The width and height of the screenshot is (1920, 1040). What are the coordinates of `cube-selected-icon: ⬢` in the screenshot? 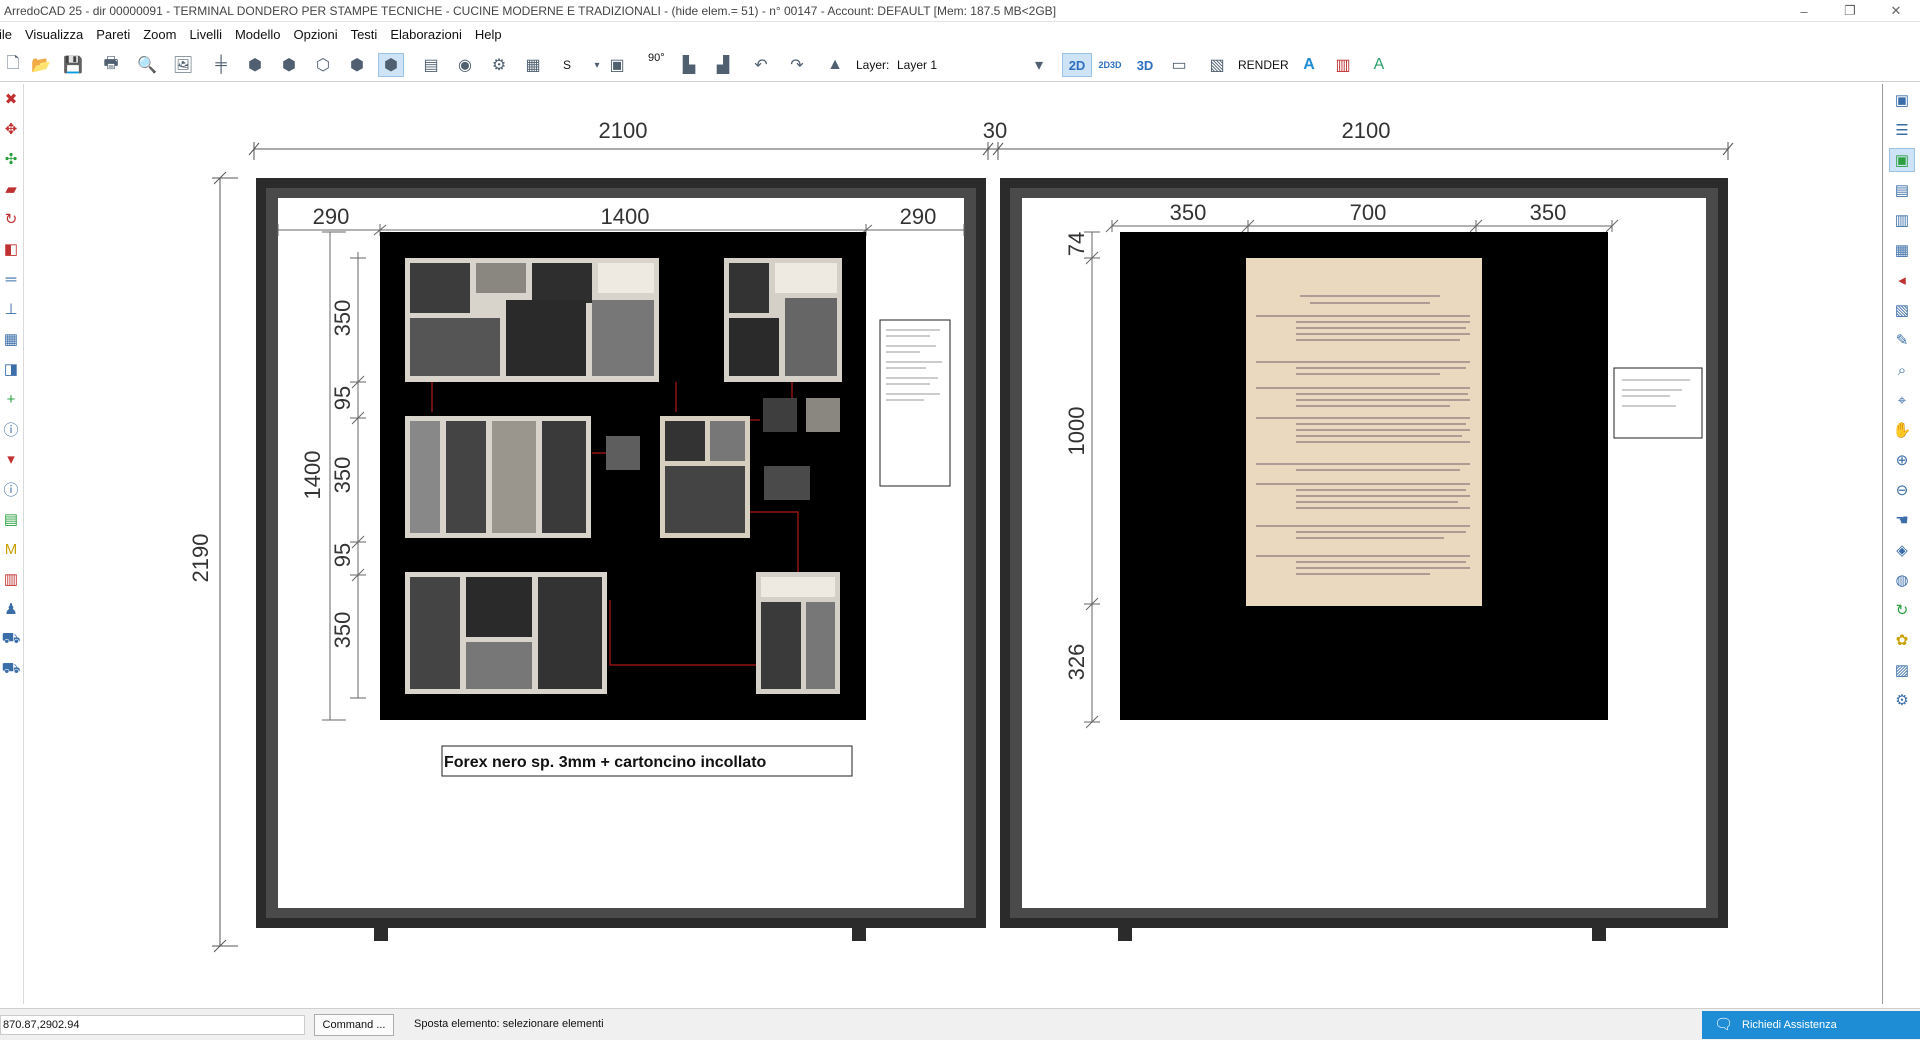 It's located at (391, 65).